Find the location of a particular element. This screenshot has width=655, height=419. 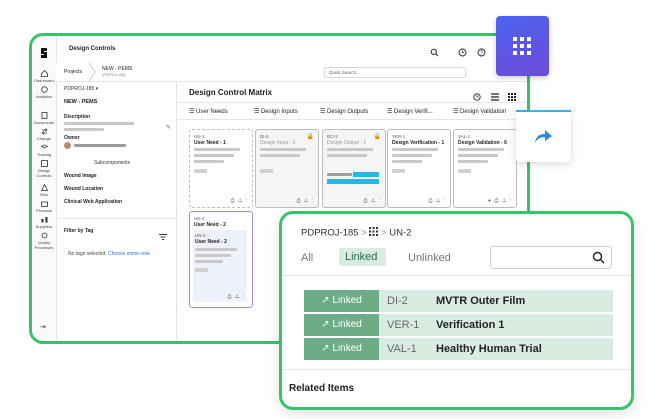

grid-apps-icon is located at coordinates (522, 46).